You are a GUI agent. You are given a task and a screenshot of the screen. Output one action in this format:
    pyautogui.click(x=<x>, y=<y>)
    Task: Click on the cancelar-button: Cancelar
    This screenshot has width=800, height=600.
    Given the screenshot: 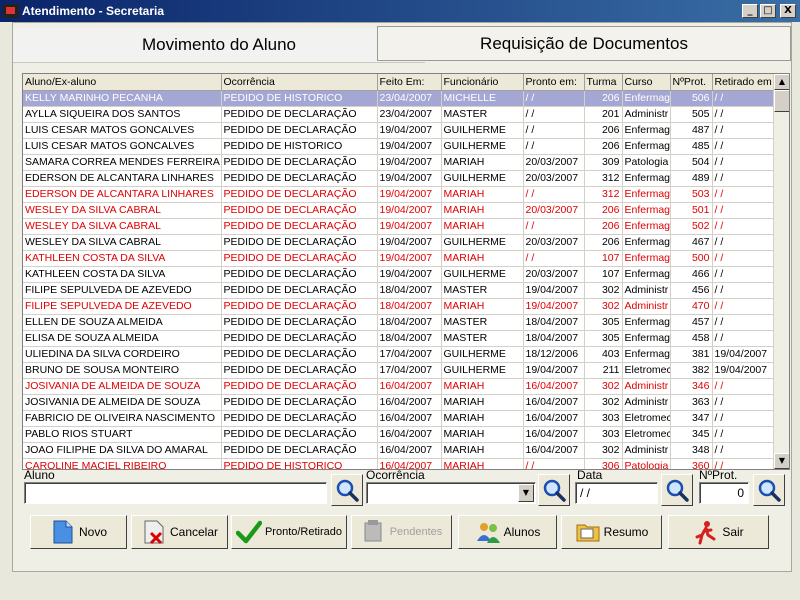 What is the action you would take?
    pyautogui.click(x=179, y=532)
    